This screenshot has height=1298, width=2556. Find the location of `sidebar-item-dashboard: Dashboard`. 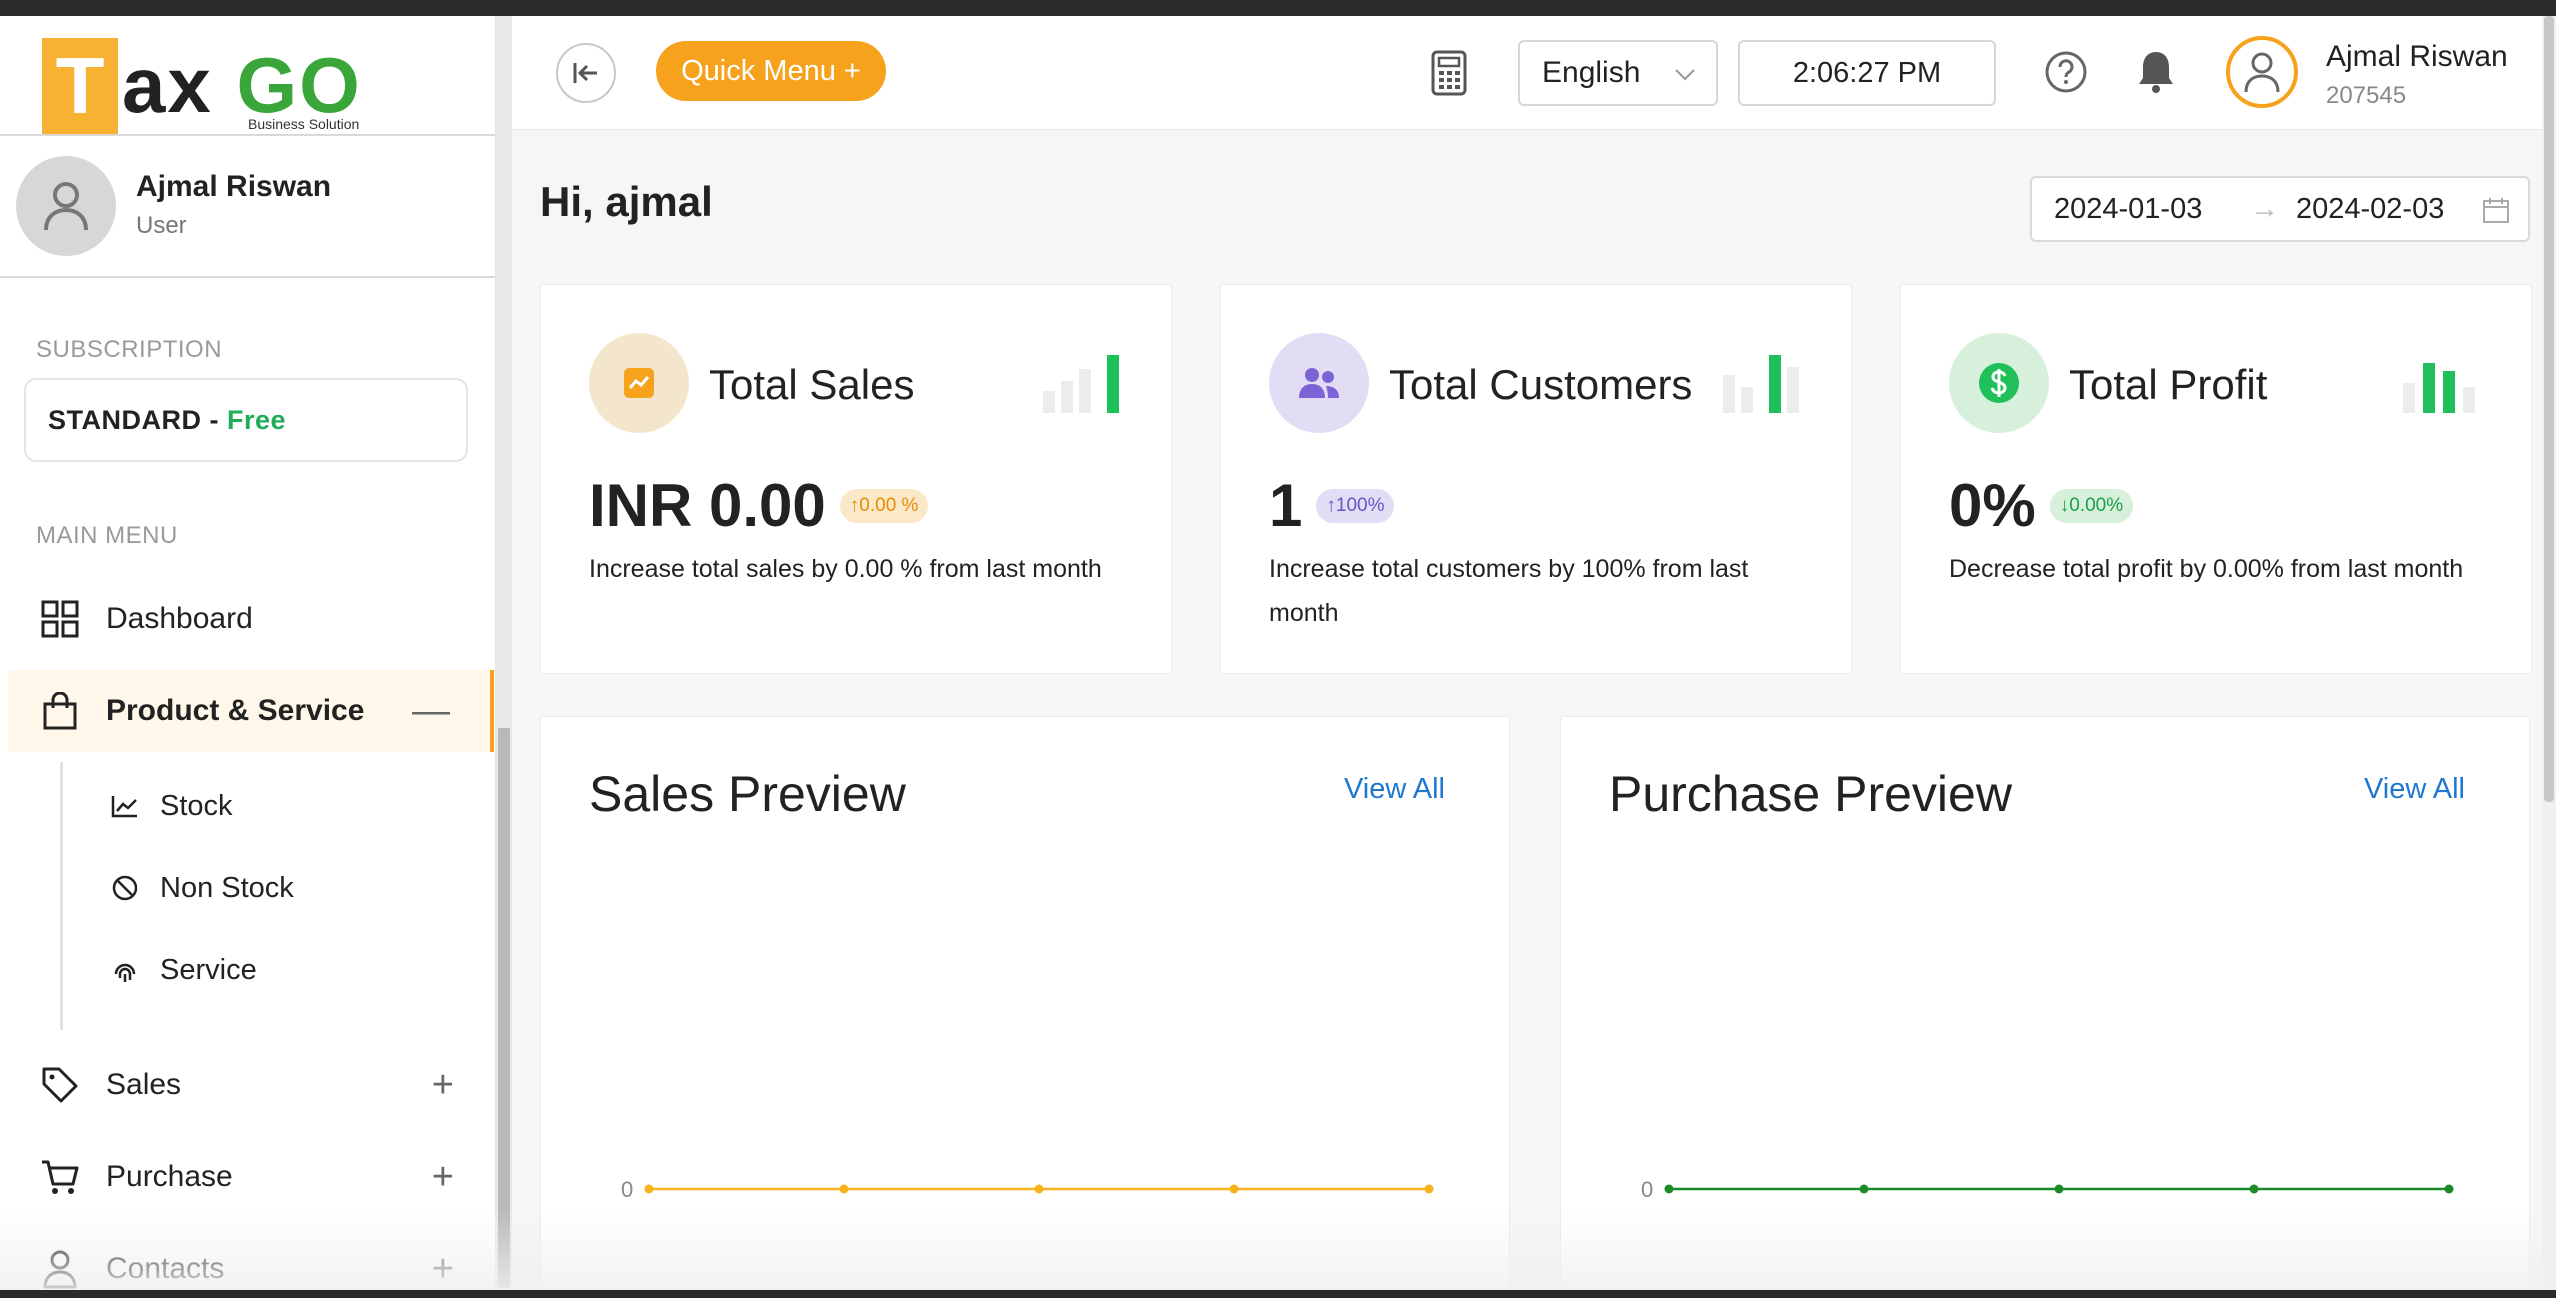

sidebar-item-dashboard: Dashboard is located at coordinates (251, 619).